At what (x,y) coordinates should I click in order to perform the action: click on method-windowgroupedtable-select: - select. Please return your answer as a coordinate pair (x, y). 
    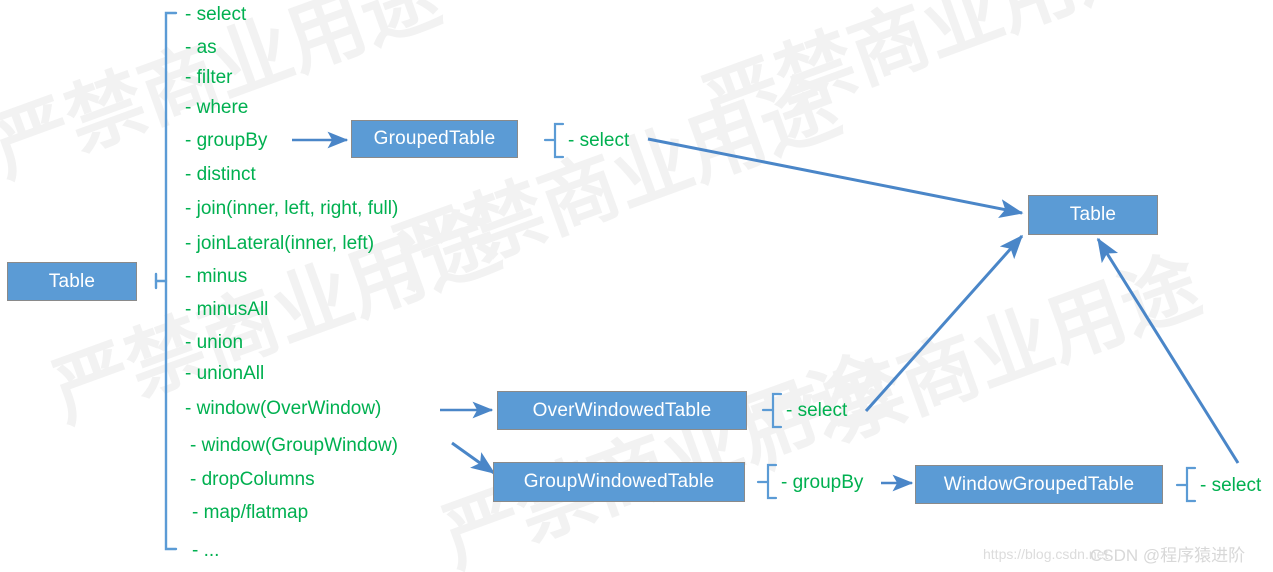
    Looking at the image, I should click on (1231, 485).